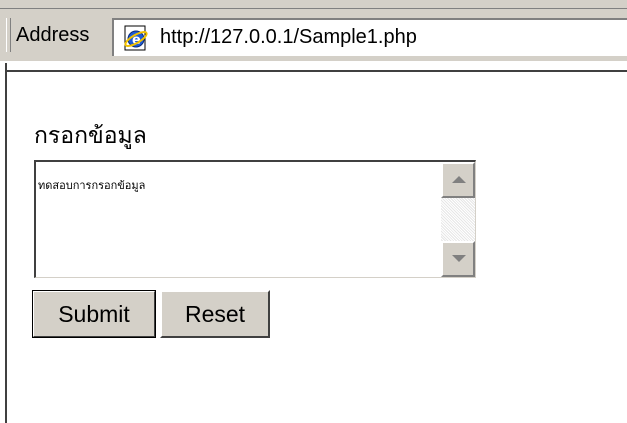  I want to click on toolbar-separator, so click(313, 4).